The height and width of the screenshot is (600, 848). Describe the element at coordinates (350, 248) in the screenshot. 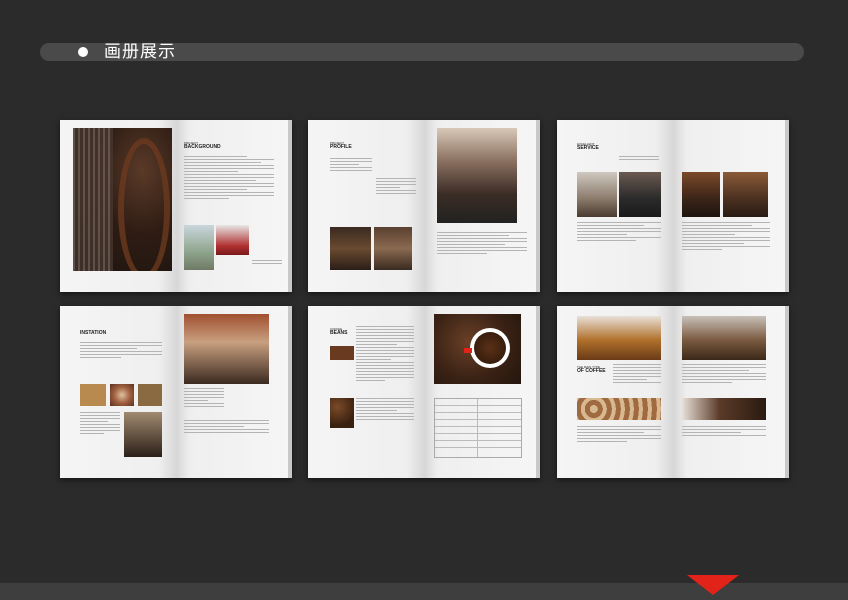

I see `coffee-machine-photo` at that location.